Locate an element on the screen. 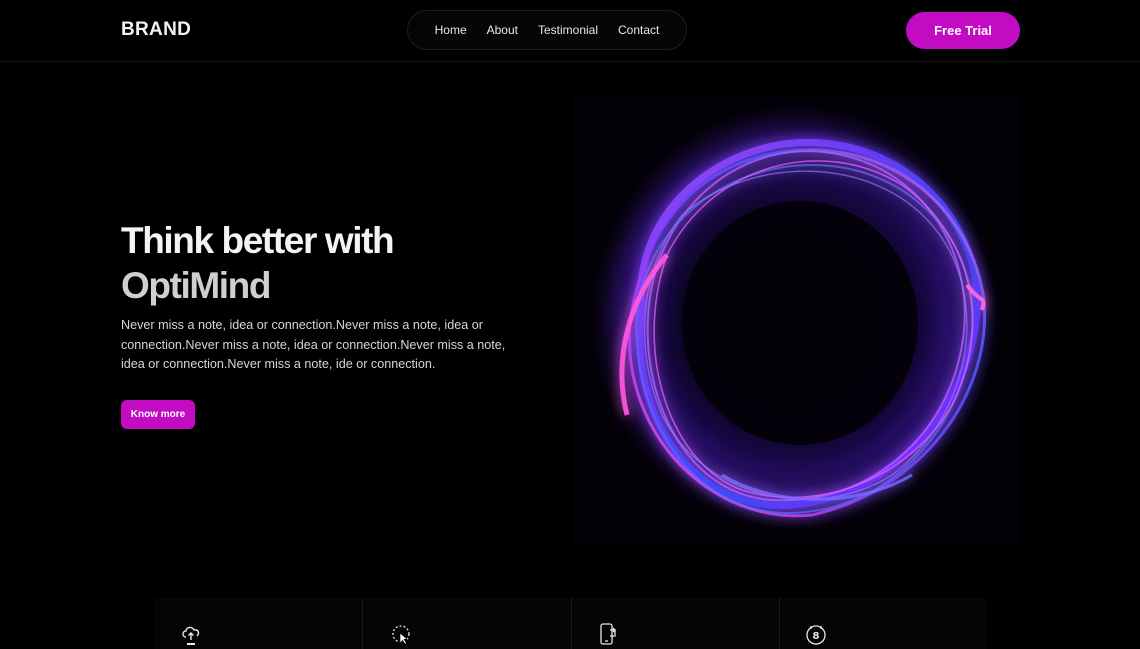 The height and width of the screenshot is (649, 1140). feature-card: 8 is located at coordinates (883, 623).